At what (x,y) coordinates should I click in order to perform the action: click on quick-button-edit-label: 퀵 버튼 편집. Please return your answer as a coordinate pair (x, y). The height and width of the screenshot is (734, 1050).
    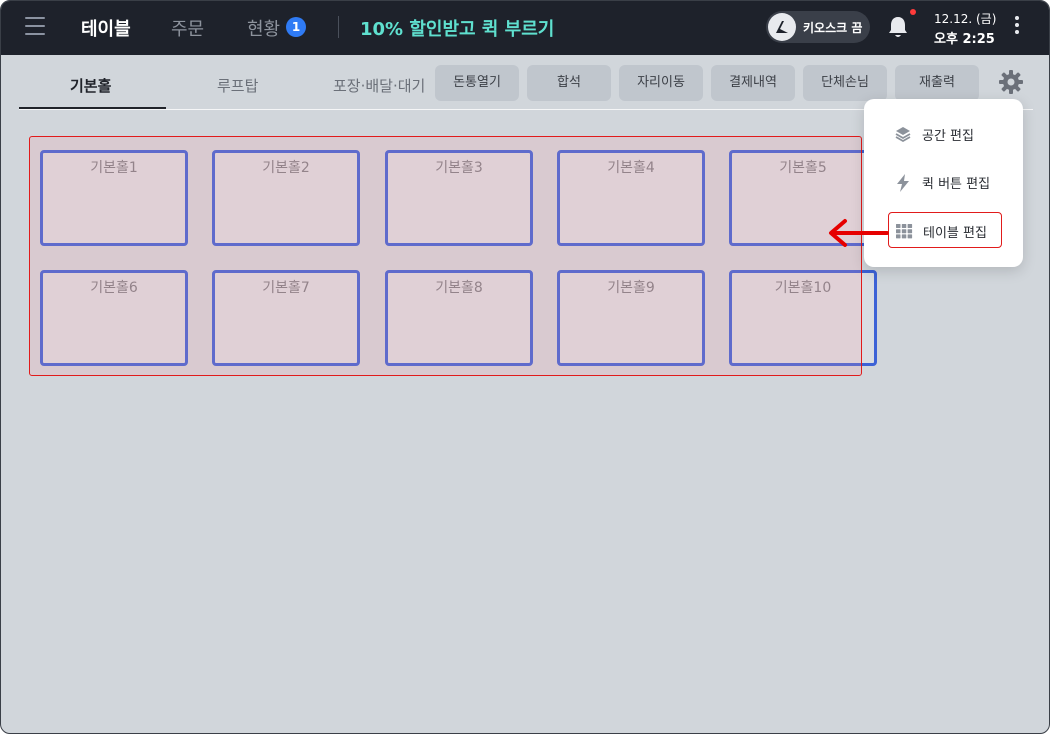
    Looking at the image, I should click on (956, 184).